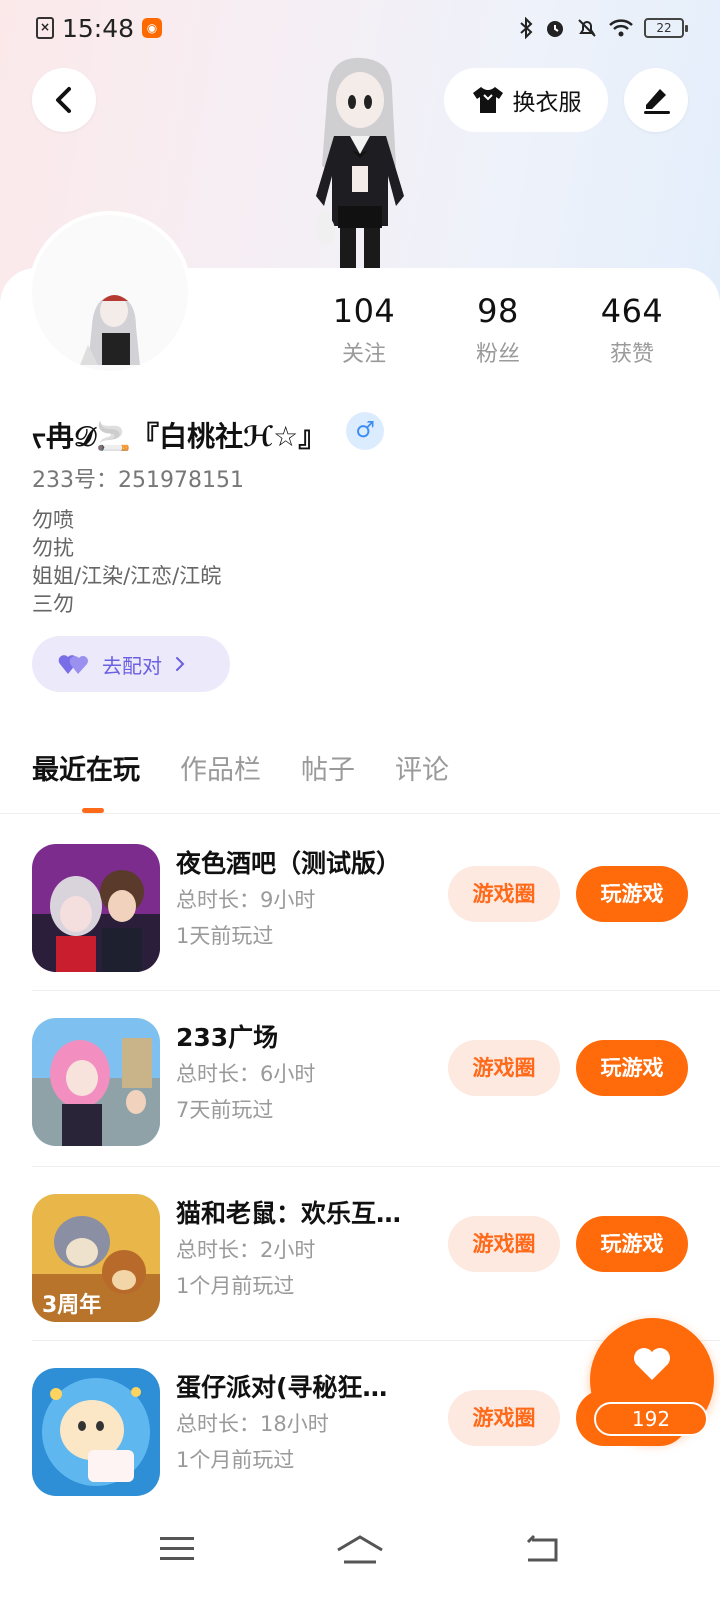 Image resolution: width=720 pixels, height=1600 pixels. Describe the element at coordinates (152, 28) in the screenshot. I see `app-notification-icon: ◉` at that location.